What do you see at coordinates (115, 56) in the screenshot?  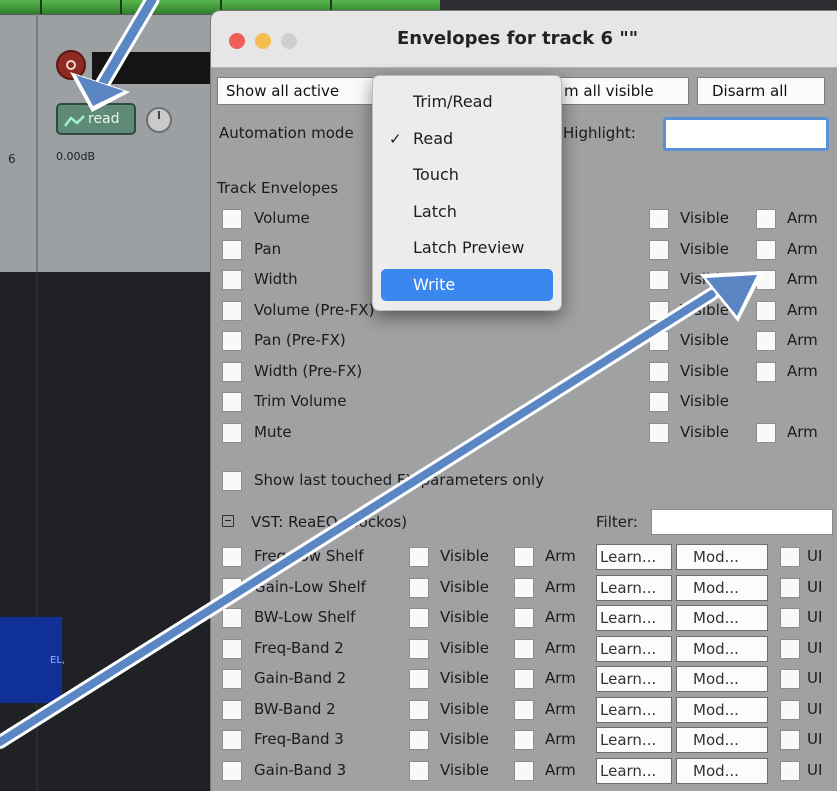 I see `arrow-to-automation-button` at bounding box center [115, 56].